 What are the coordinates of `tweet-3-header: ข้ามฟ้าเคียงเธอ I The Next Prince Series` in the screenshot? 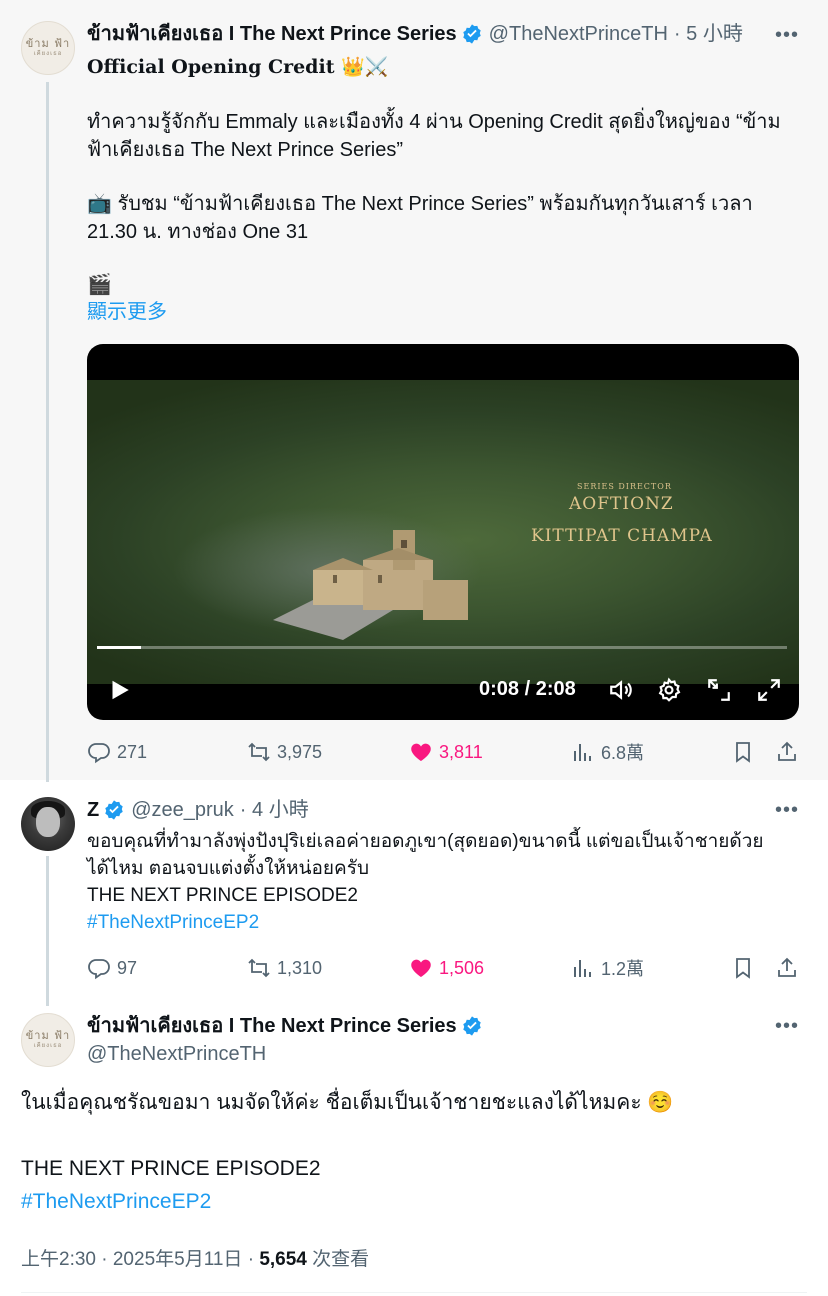 It's located at (288, 1026).